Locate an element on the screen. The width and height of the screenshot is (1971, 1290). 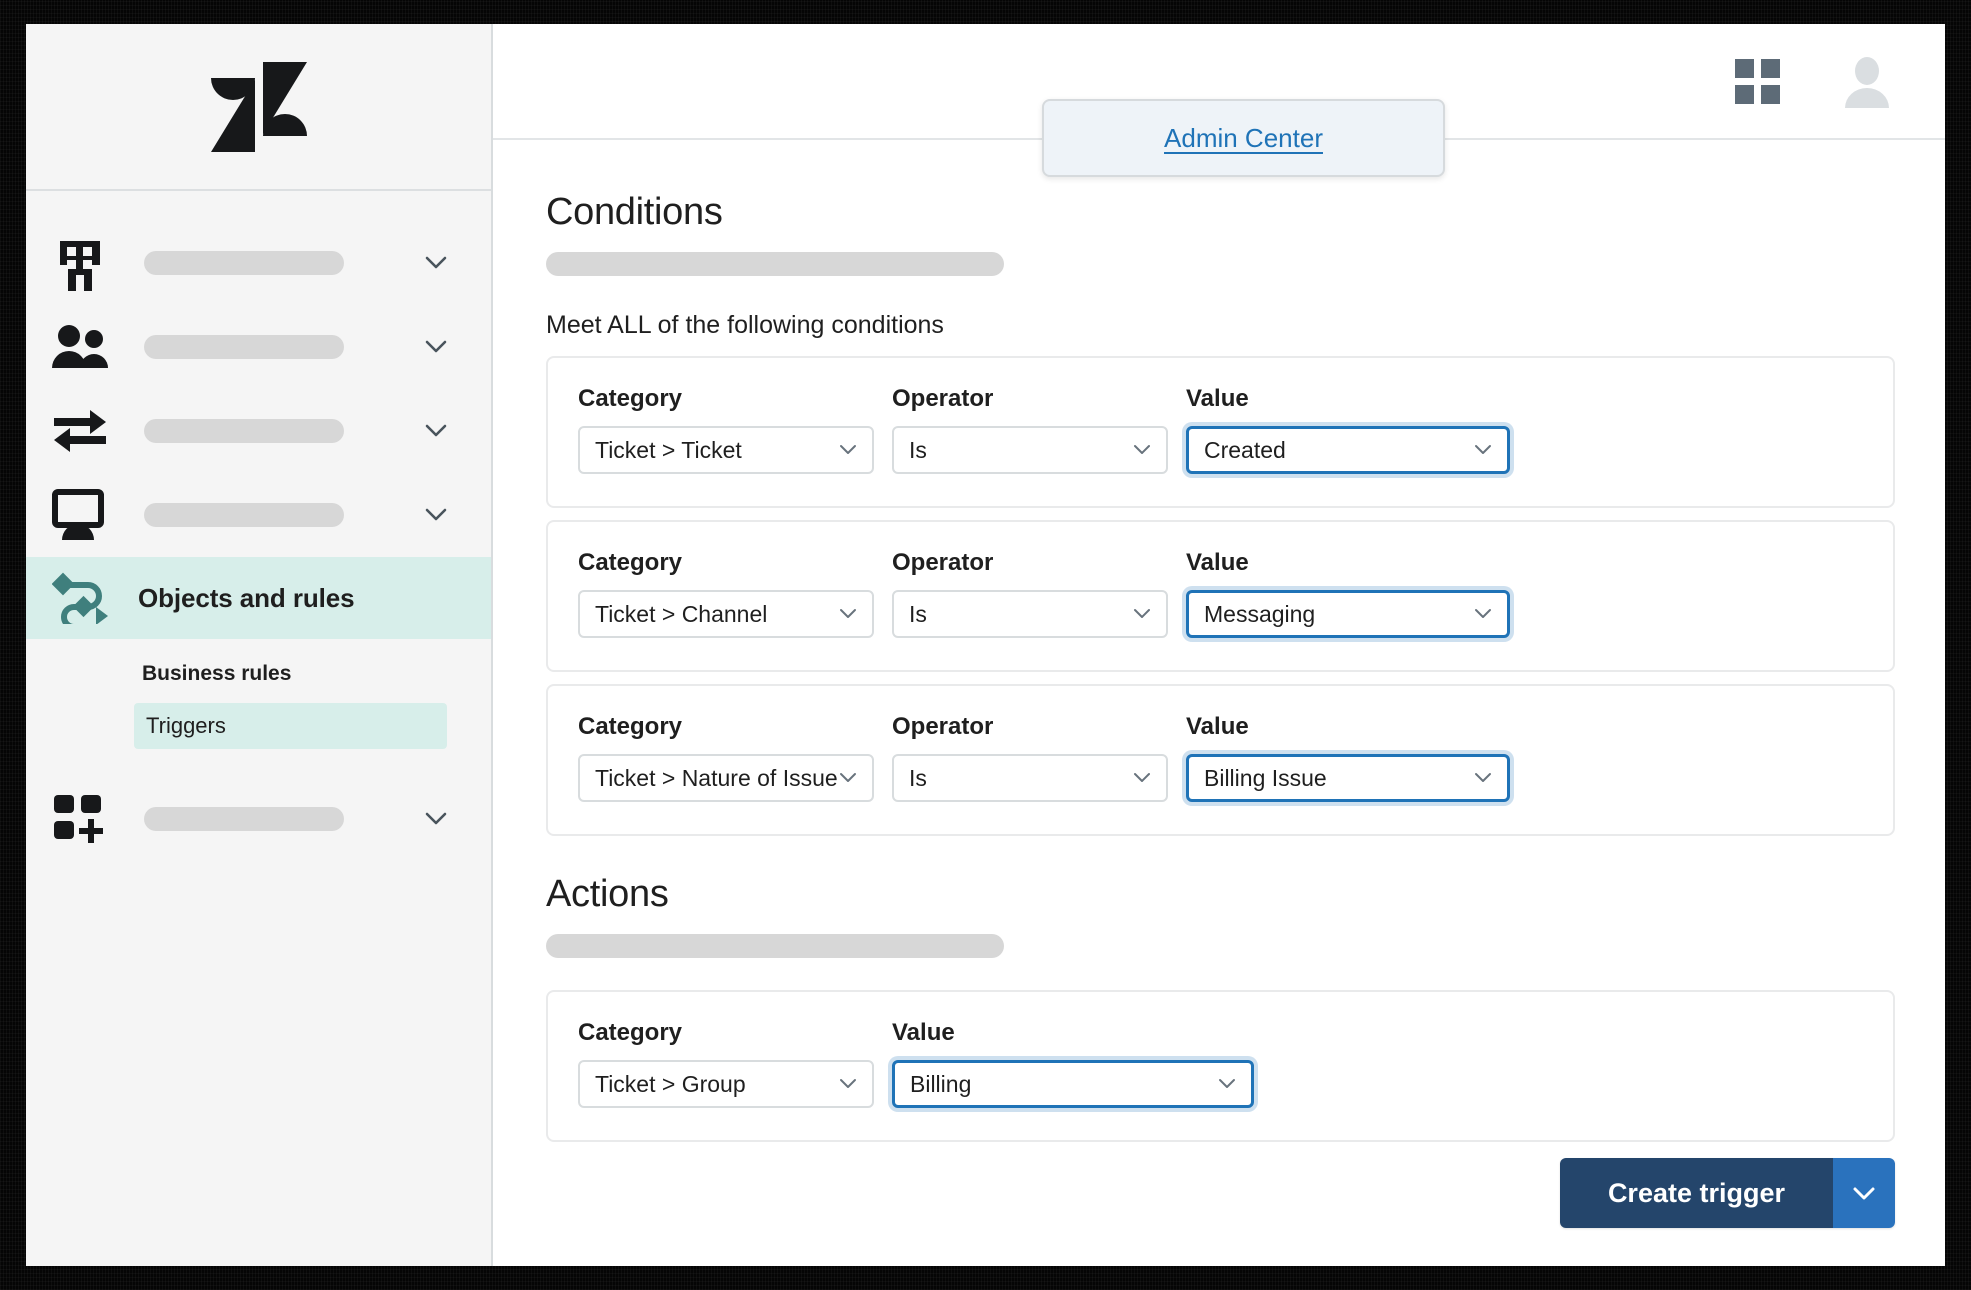
condition-value-value: Messaging is located at coordinates (1260, 613).